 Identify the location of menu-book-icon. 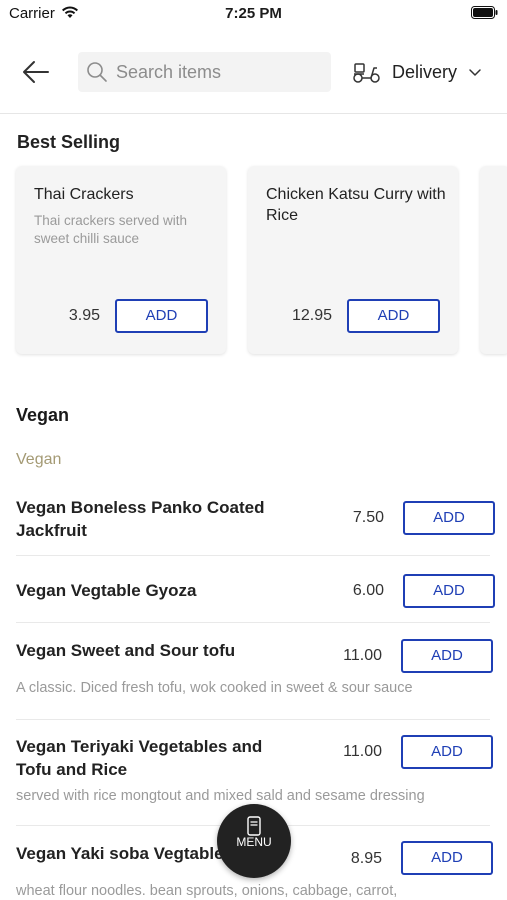
(254, 826).